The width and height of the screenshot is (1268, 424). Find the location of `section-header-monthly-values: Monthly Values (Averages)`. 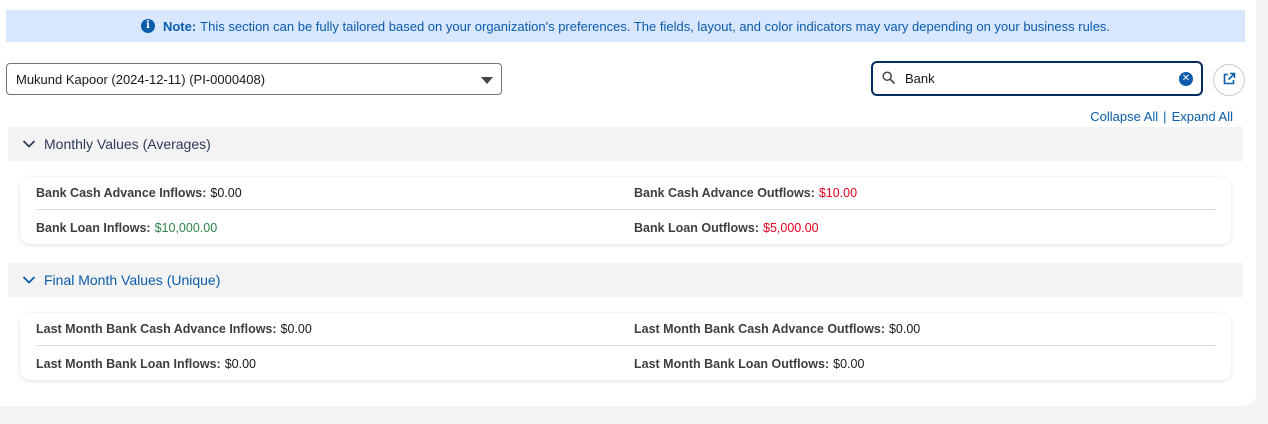

section-header-monthly-values: Monthly Values (Averages) is located at coordinates (625, 144).